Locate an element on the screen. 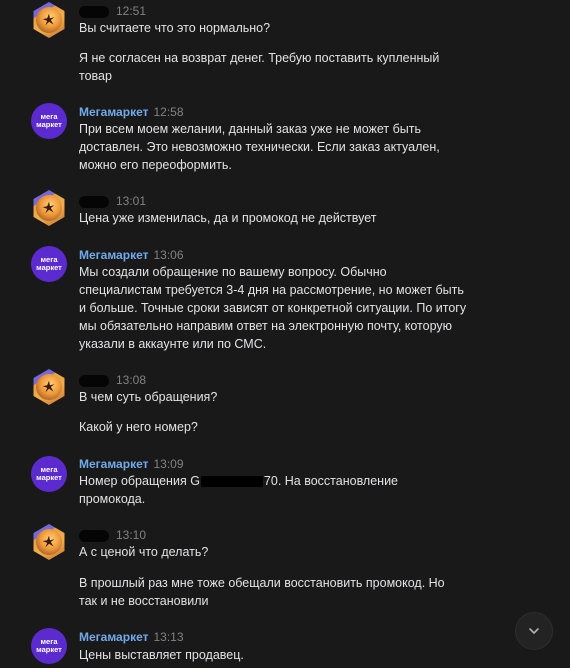 The width and height of the screenshot is (570, 668). message-time: 12:51 is located at coordinates (131, 11).